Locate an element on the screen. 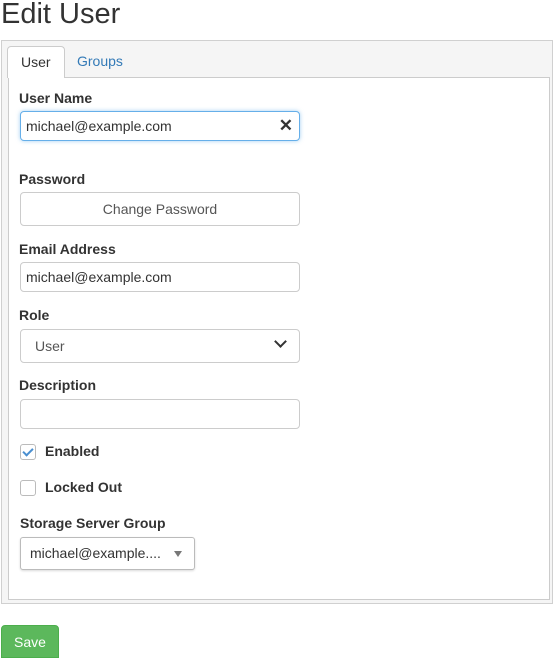  password-label: Password is located at coordinates (52, 179).